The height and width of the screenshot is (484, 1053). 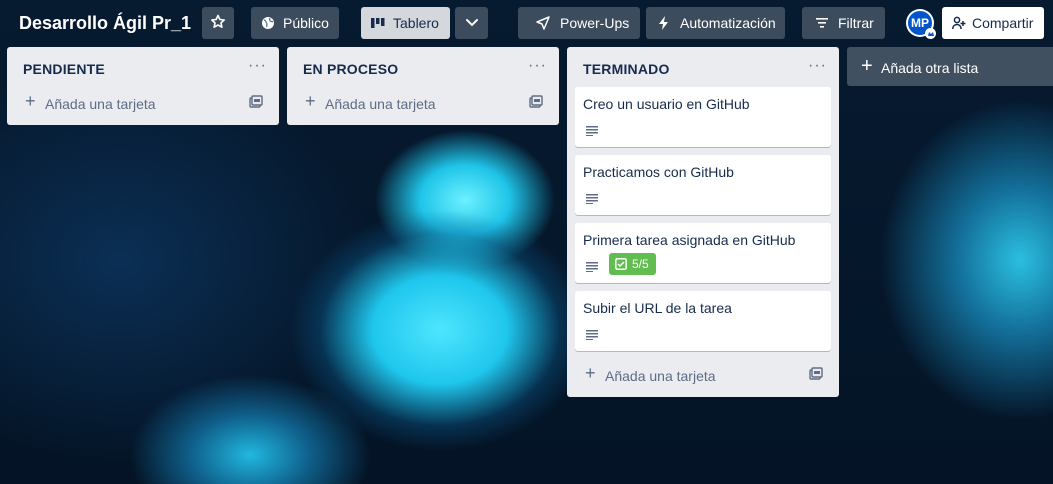 I want to click on avatar: MP, so click(x=921, y=24).